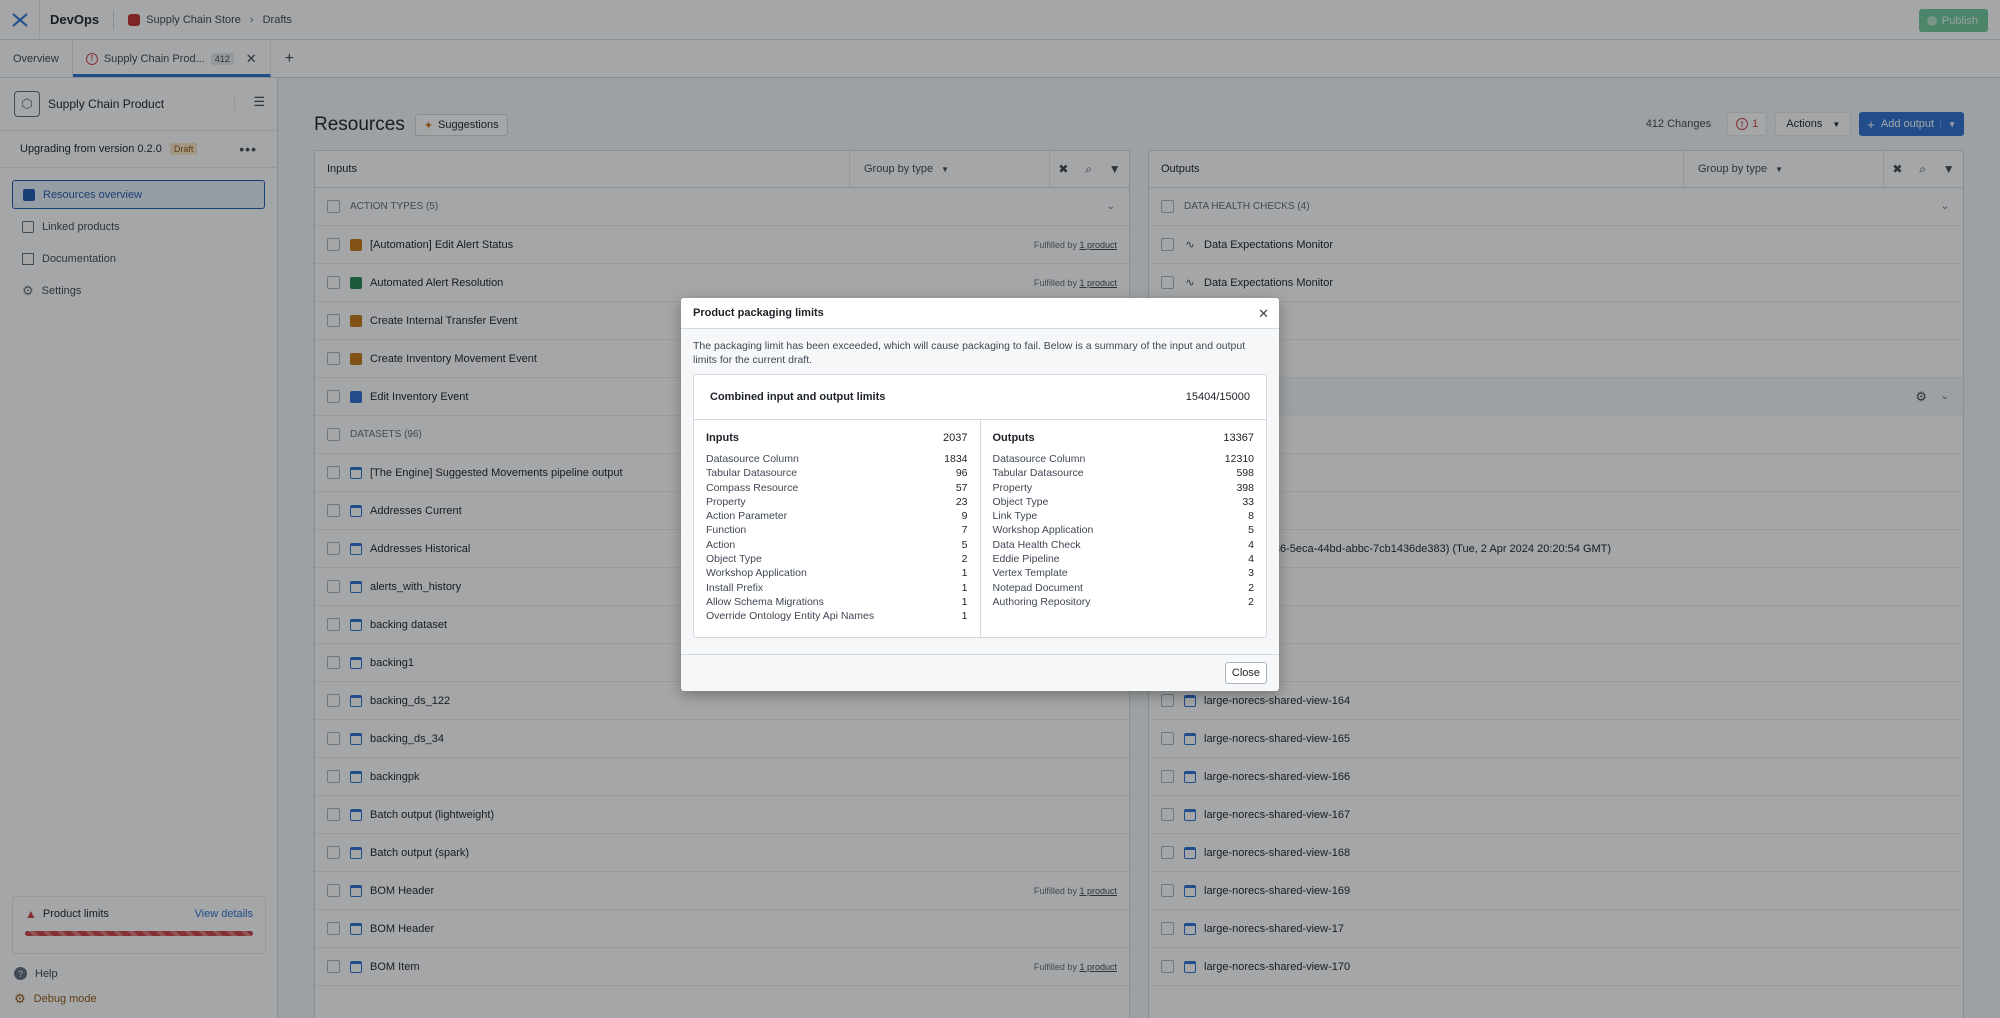  Describe the element at coordinates (837, 573) in the screenshot. I see `limit-row: Workshop Application 1` at that location.